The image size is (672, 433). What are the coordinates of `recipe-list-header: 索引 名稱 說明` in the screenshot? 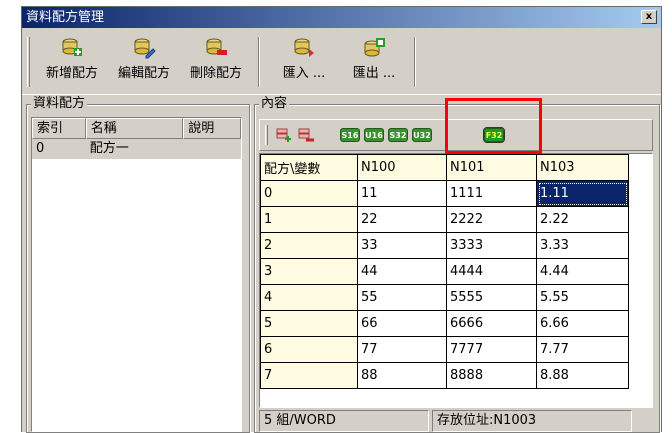 It's located at (136, 128).